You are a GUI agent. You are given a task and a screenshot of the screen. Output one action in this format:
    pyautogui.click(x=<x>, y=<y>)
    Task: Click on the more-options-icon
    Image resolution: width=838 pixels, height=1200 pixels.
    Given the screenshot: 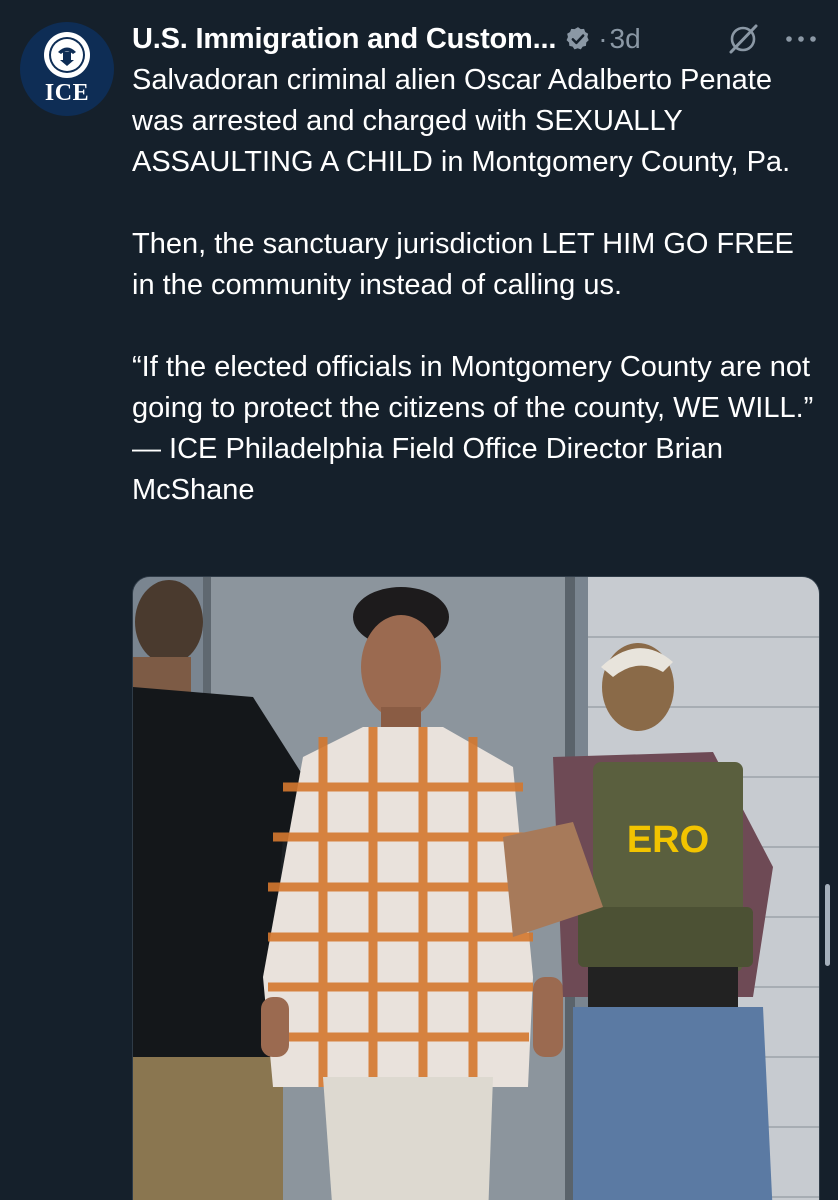 What is the action you would take?
    pyautogui.click(x=801, y=39)
    